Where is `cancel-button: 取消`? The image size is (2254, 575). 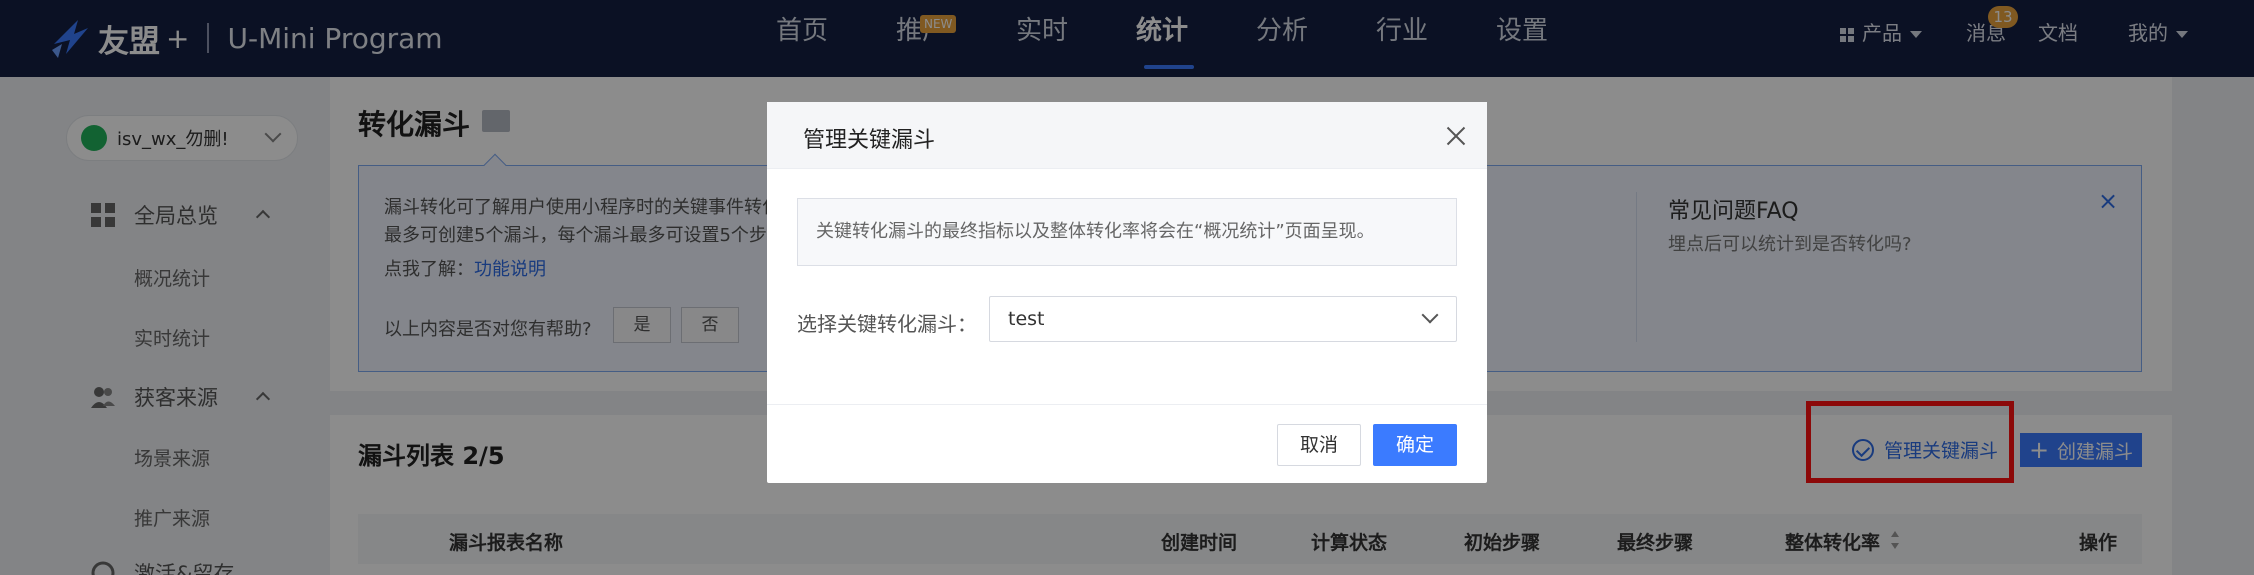 cancel-button: 取消 is located at coordinates (1319, 445).